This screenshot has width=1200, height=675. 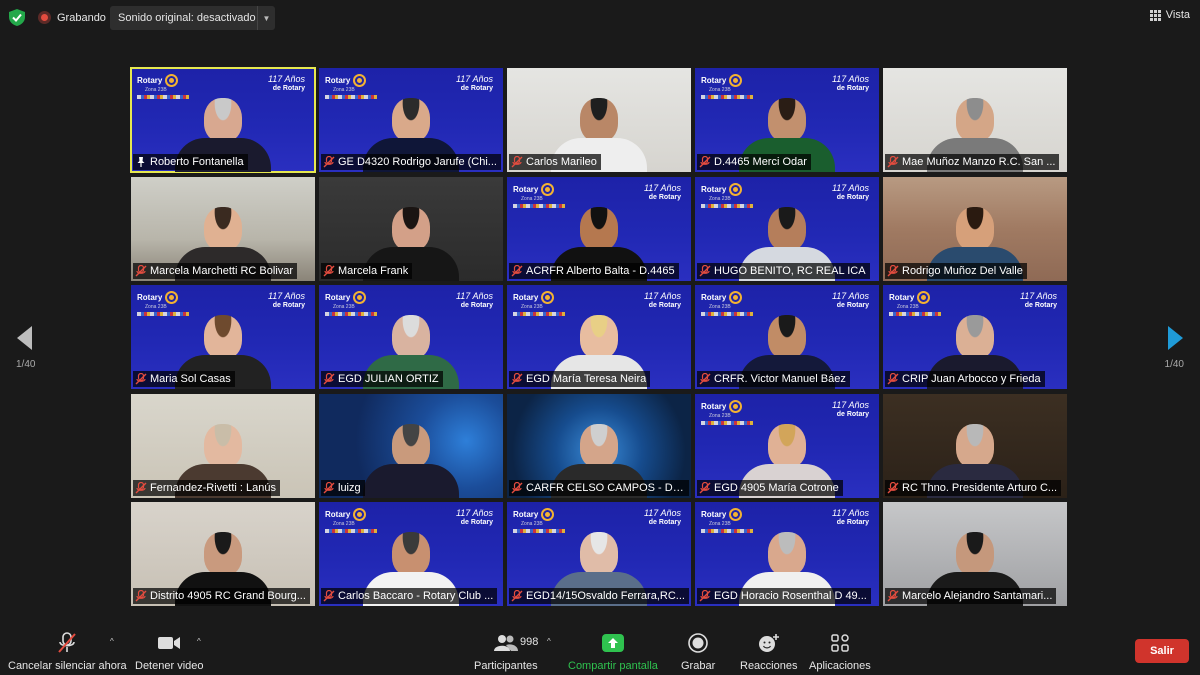 What do you see at coordinates (112, 641) in the screenshot?
I see `audio-options-caret-icon: ^` at bounding box center [112, 641].